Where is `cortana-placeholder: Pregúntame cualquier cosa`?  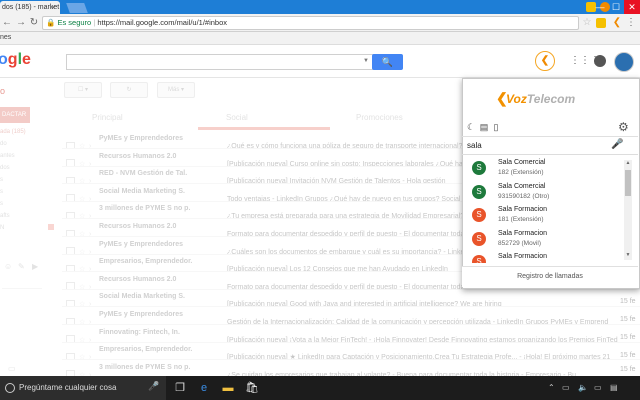 cortana-placeholder: Pregúntame cualquier cosa is located at coordinates (68, 387).